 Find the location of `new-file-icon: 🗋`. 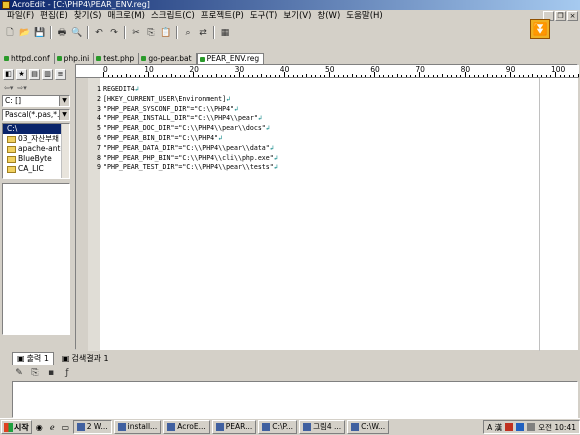

new-file-icon: 🗋 is located at coordinates (10, 33).